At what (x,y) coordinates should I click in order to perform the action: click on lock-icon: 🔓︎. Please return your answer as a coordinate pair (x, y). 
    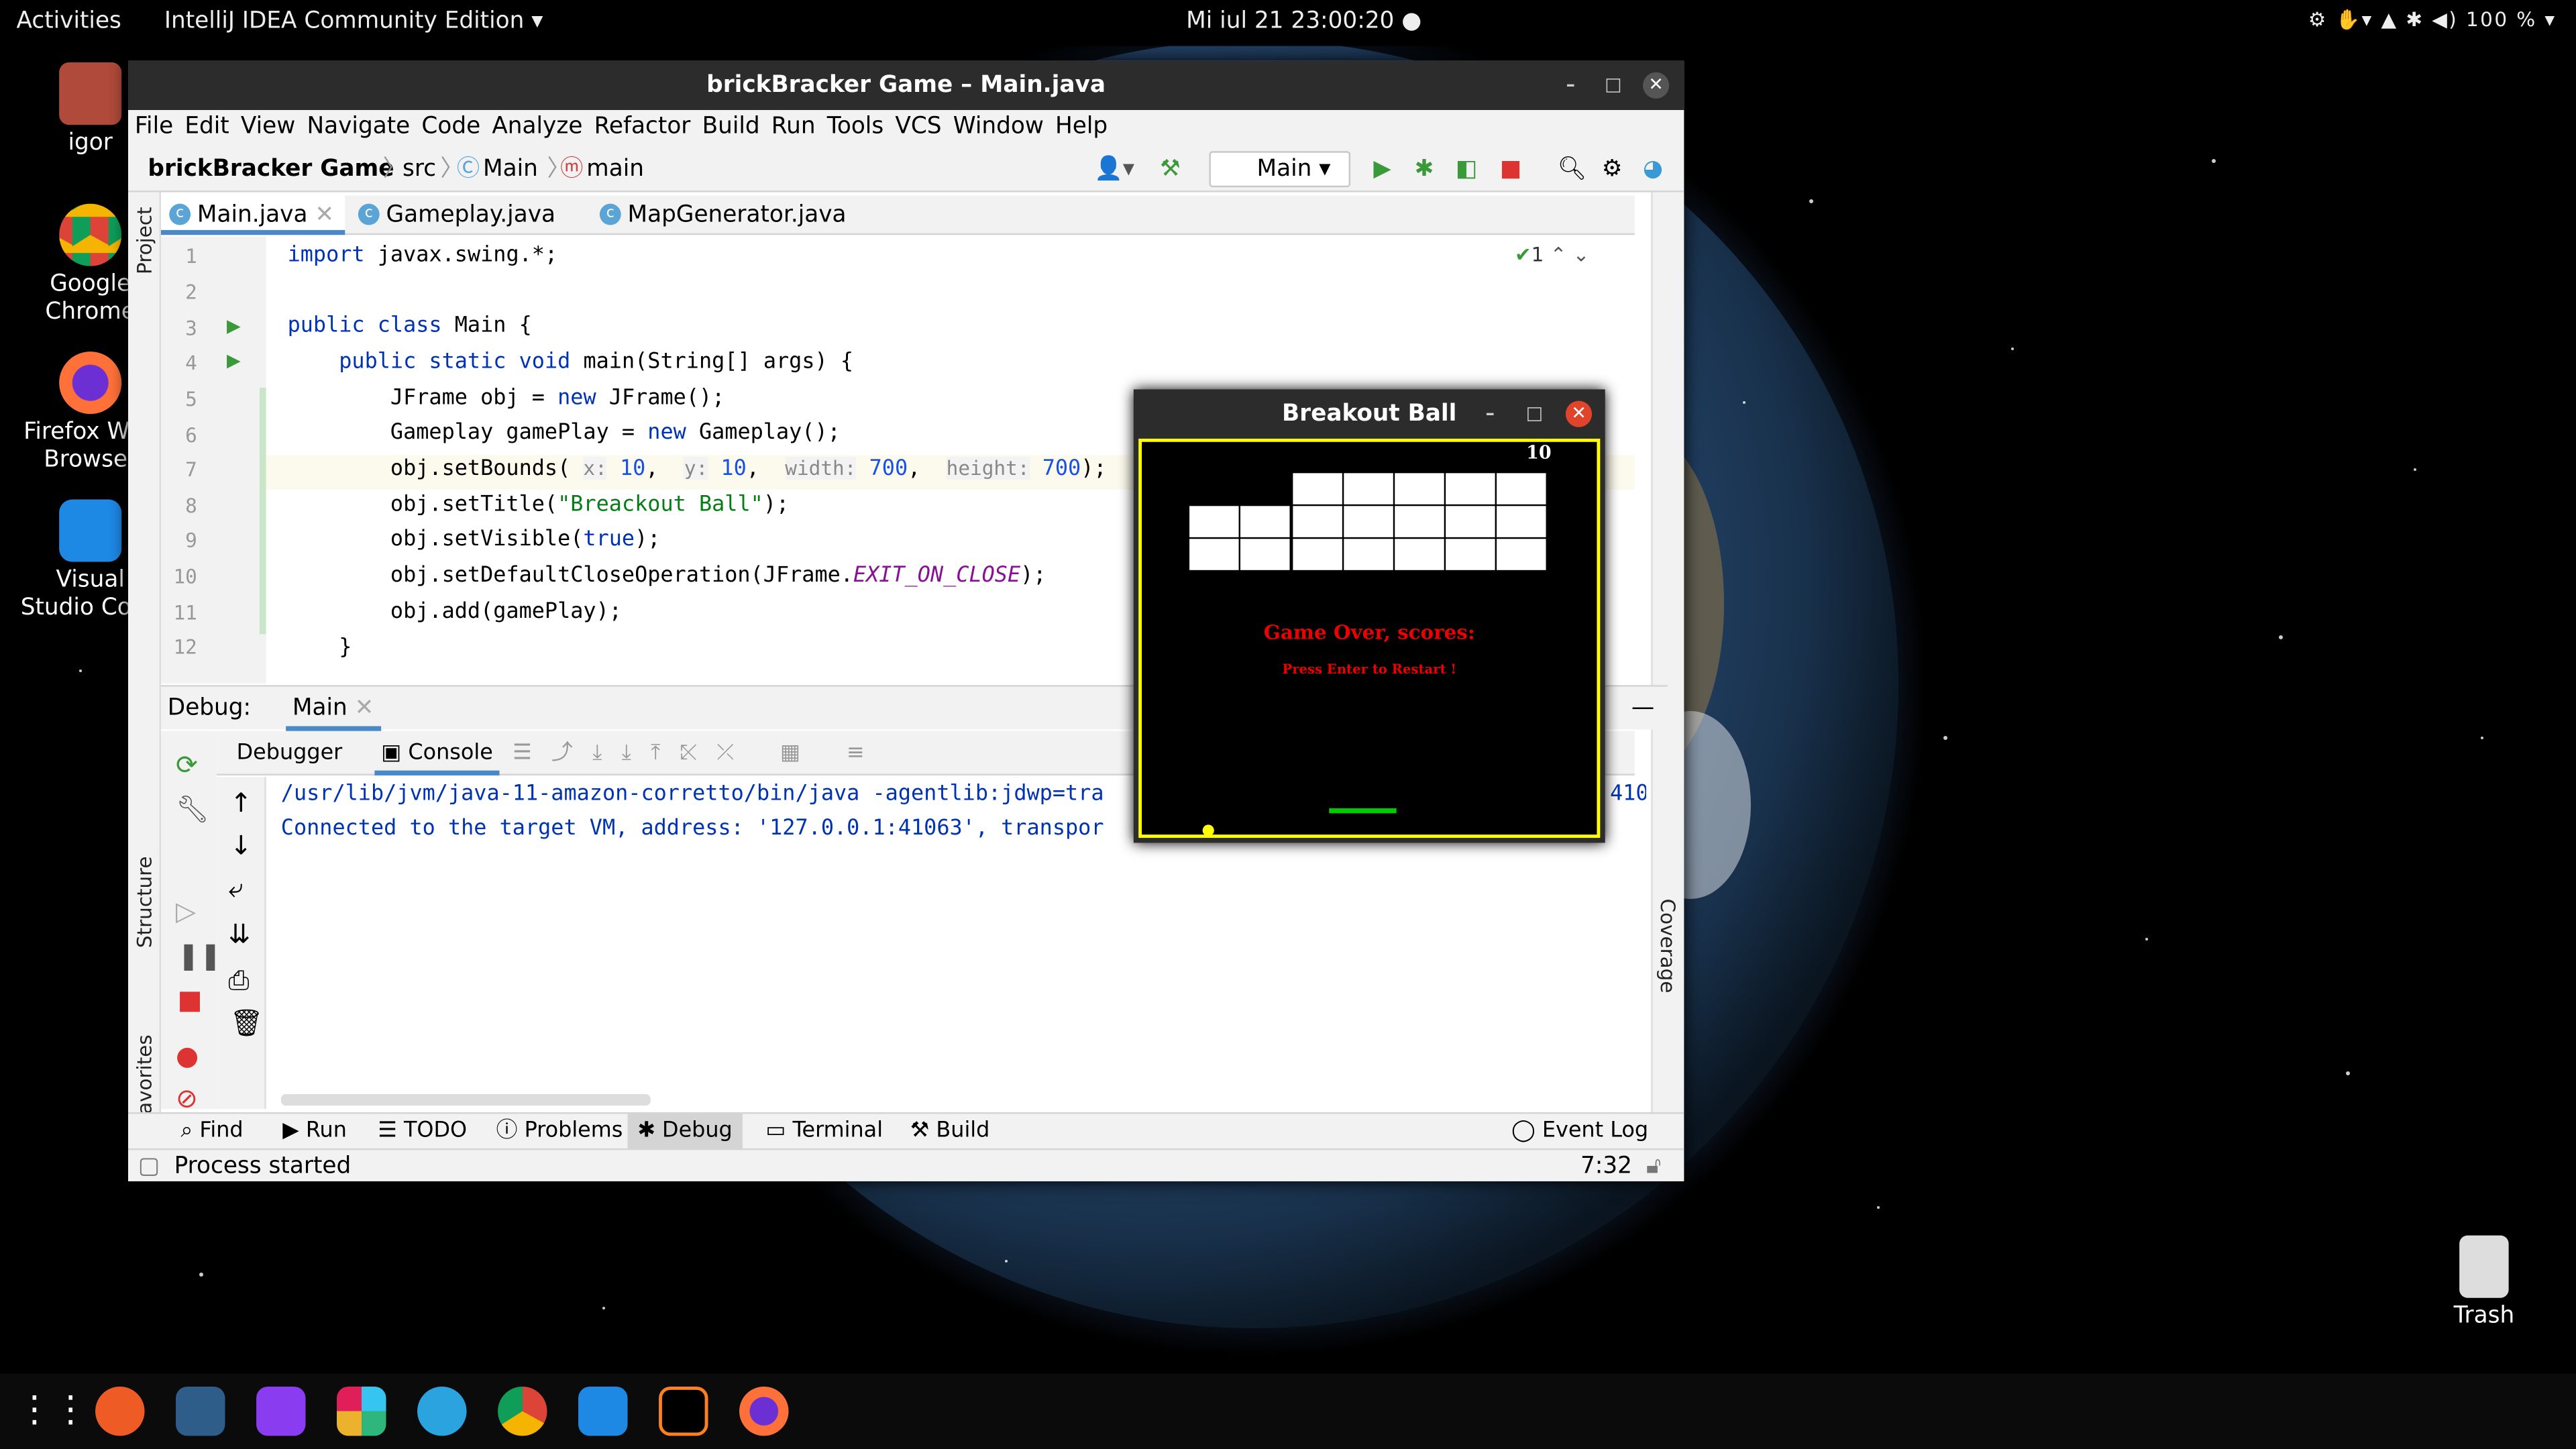
    Looking at the image, I should click on (1653, 1166).